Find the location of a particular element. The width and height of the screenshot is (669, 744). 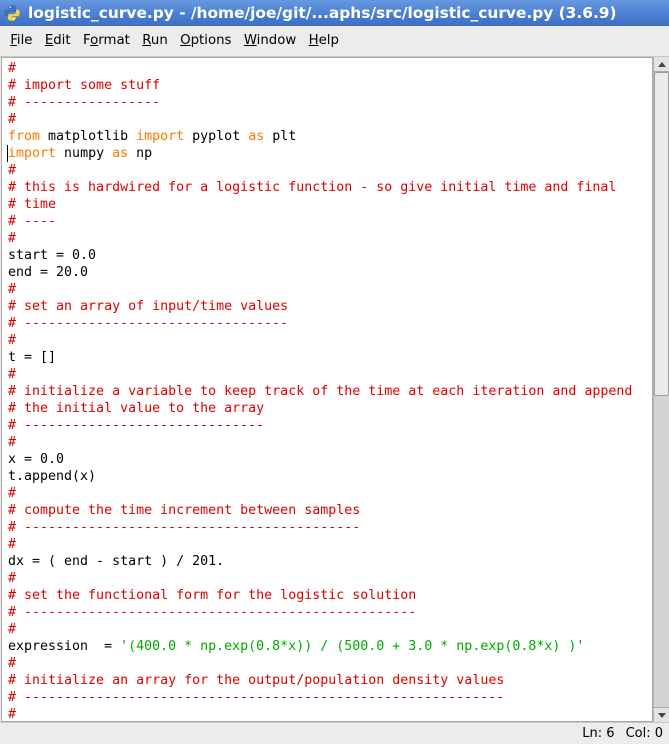

menu-mnemonic-letter: o is located at coordinates (94, 40).